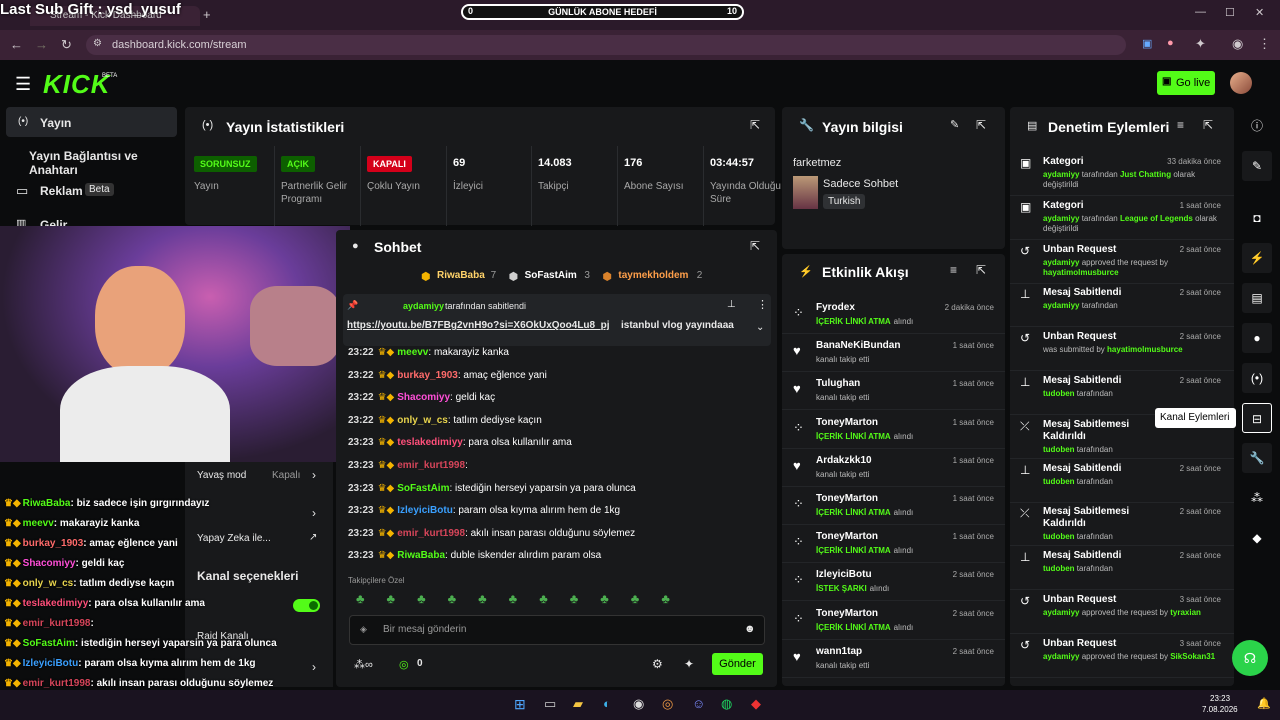  I want to click on send-button: Gönder, so click(737, 664).